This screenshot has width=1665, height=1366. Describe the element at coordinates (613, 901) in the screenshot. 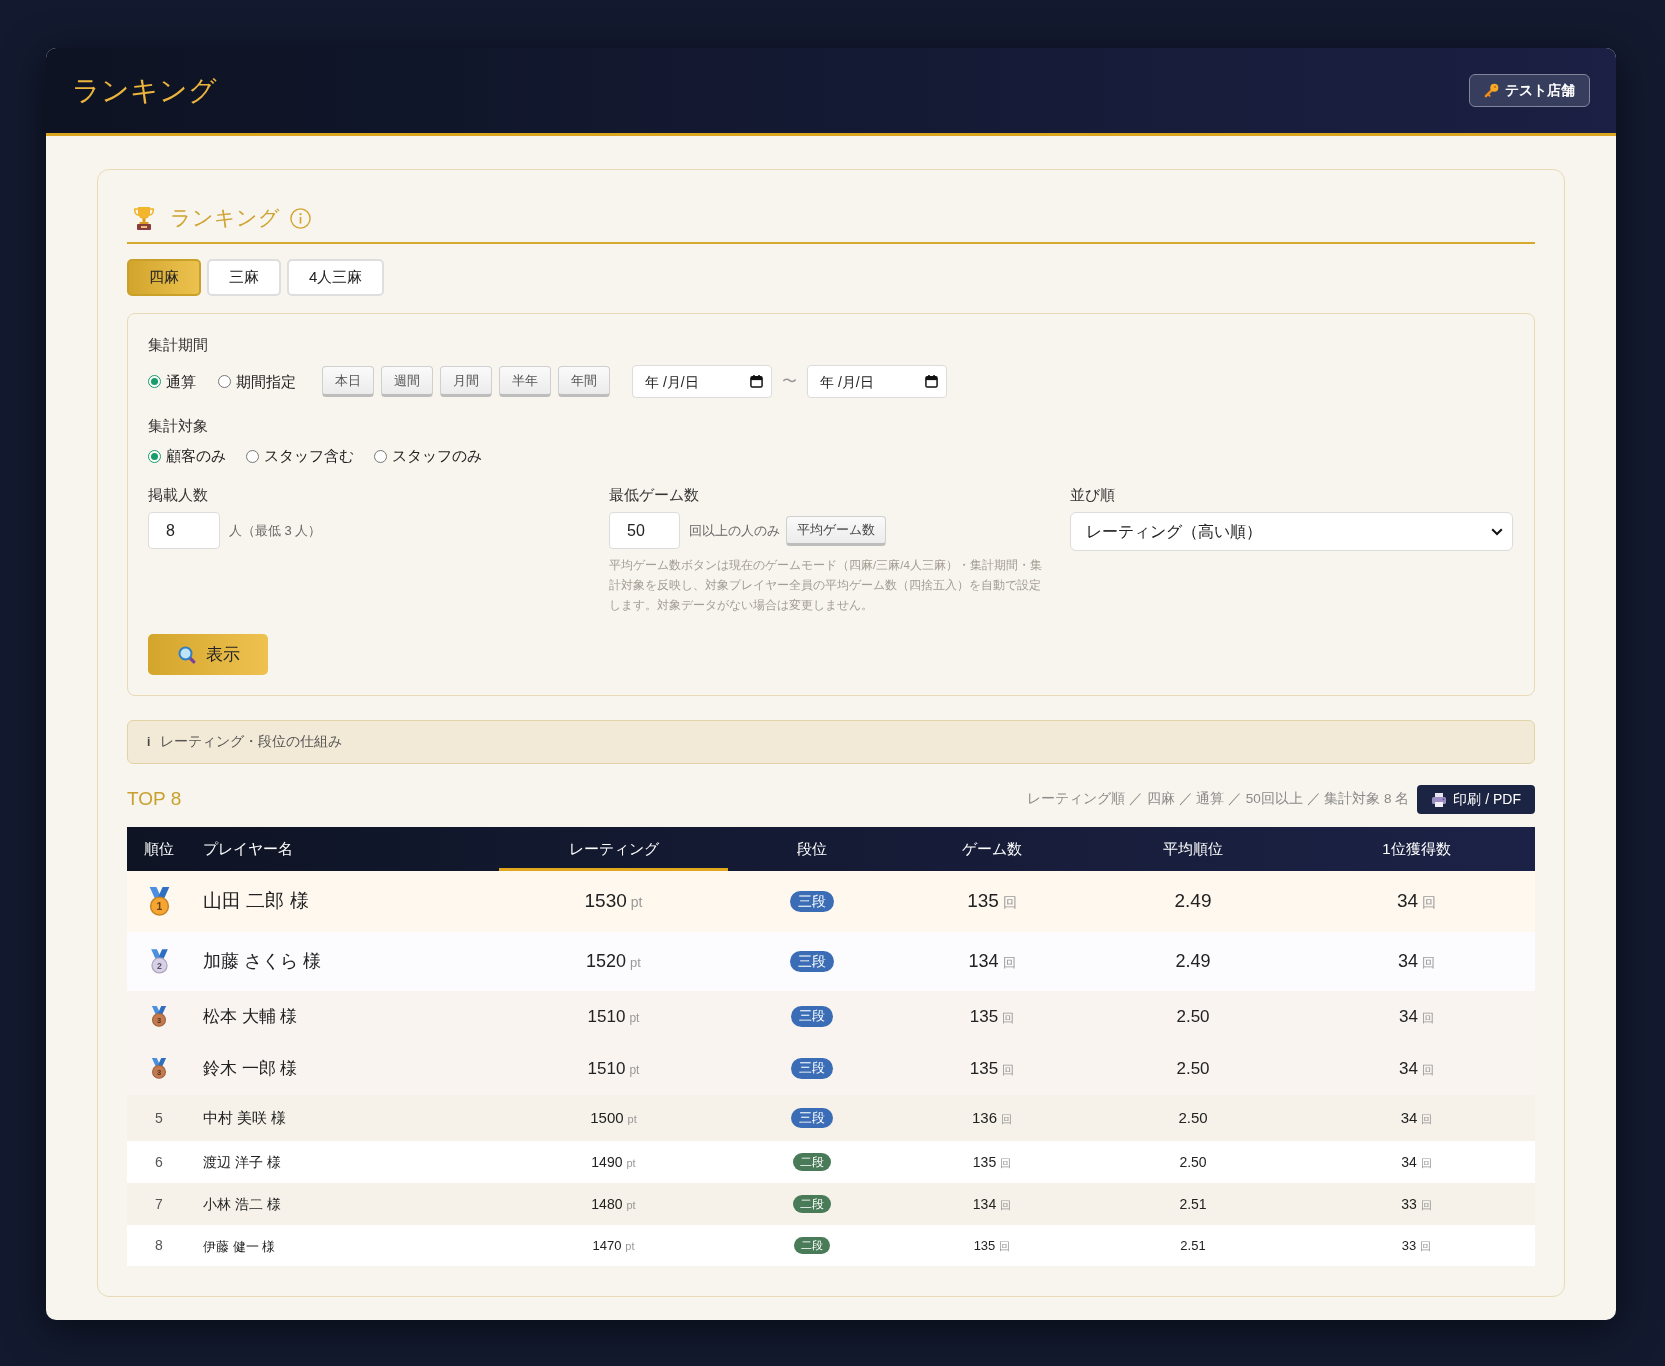

I see `rating-value: 1530 pt` at that location.